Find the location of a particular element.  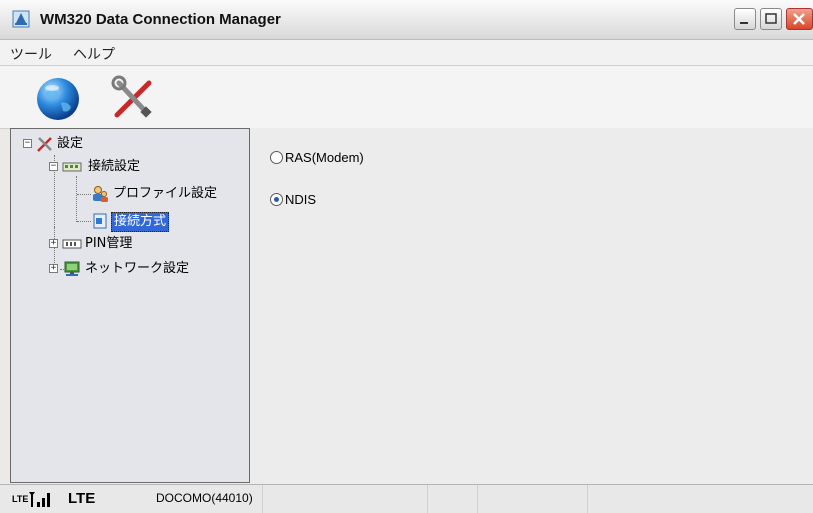

tree-label: PIN管理 is located at coordinates (109, 243).